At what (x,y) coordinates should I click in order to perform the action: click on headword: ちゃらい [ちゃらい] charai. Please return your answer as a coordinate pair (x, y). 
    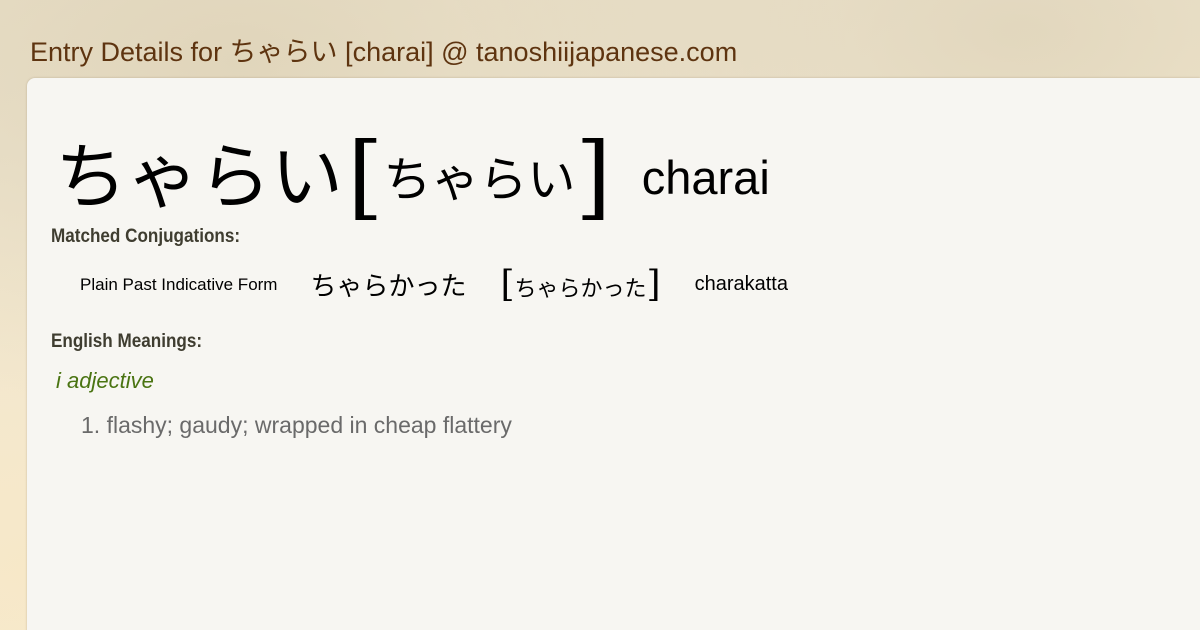
    Looking at the image, I should click on (412, 174).